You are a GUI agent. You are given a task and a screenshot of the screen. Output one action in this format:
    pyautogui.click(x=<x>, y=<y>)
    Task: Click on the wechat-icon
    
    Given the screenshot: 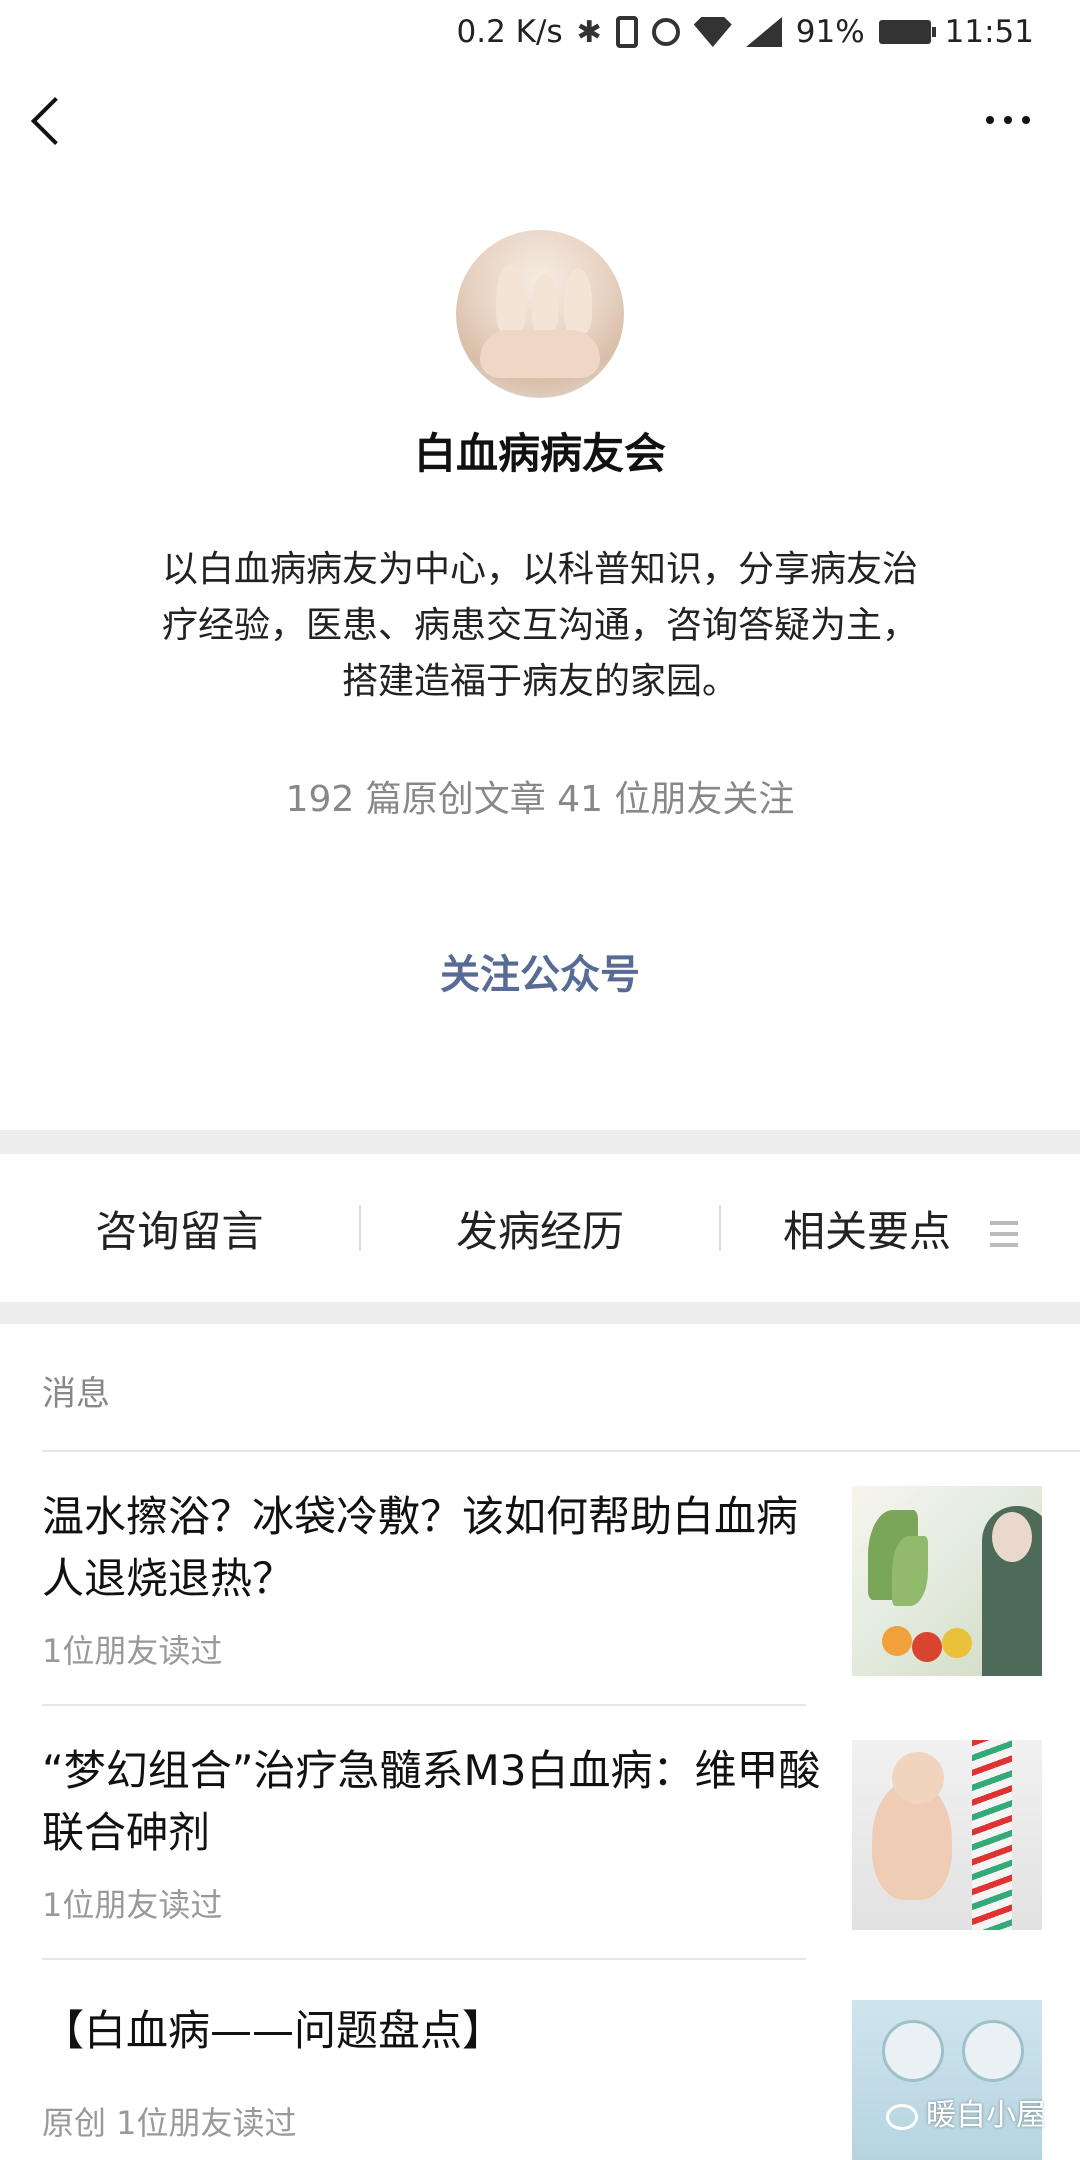 What is the action you would take?
    pyautogui.click(x=902, y=2116)
    